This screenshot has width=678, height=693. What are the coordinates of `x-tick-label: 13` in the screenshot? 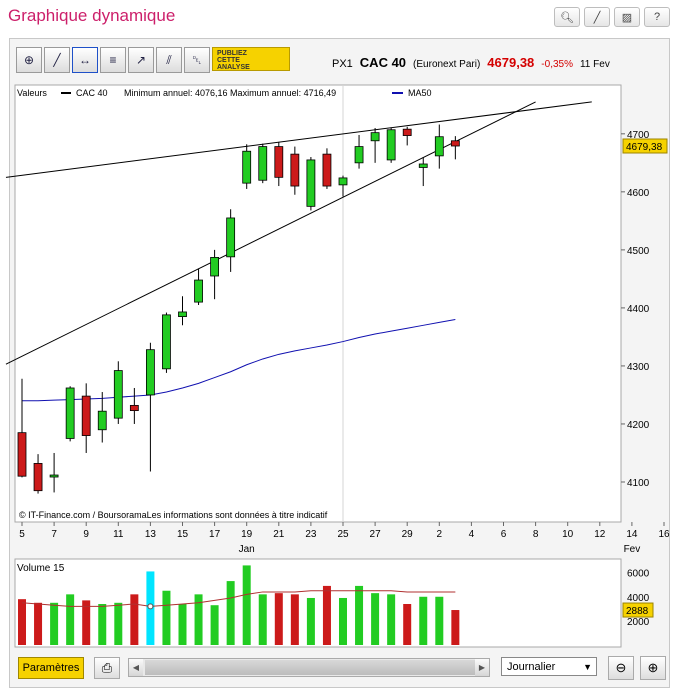 It's located at (151, 534).